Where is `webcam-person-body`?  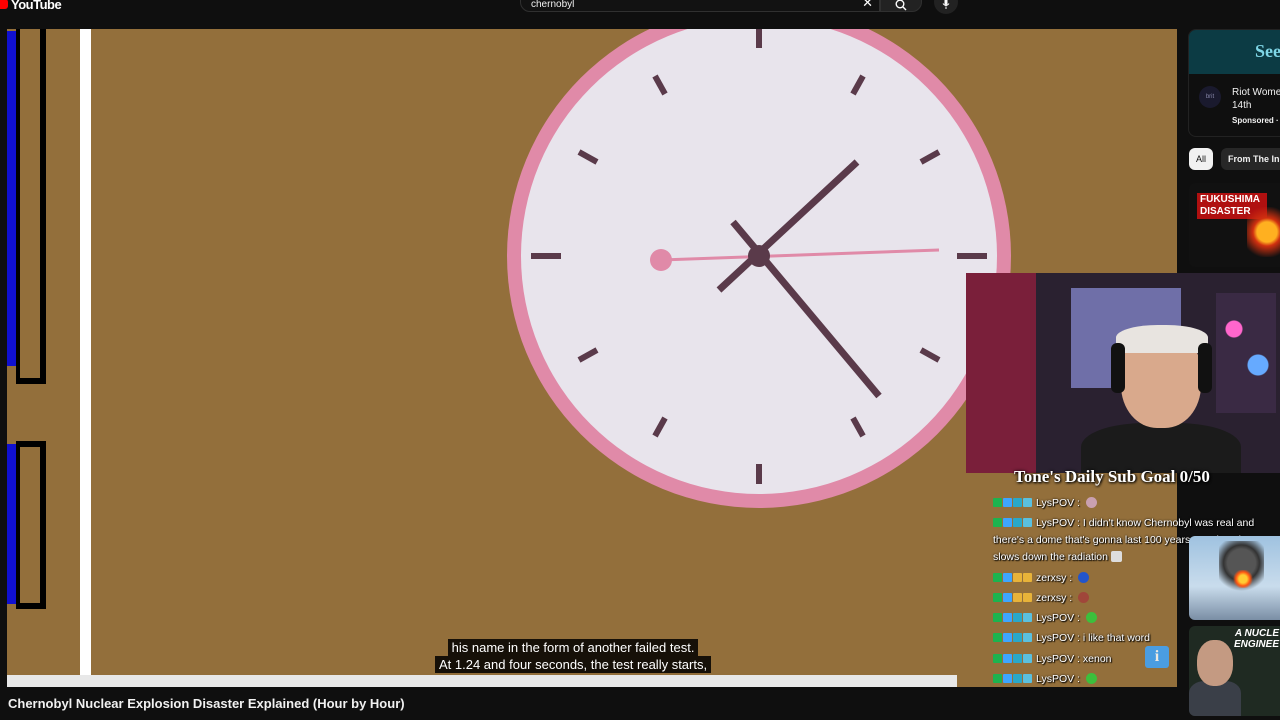
webcam-person-body is located at coordinates (1161, 448).